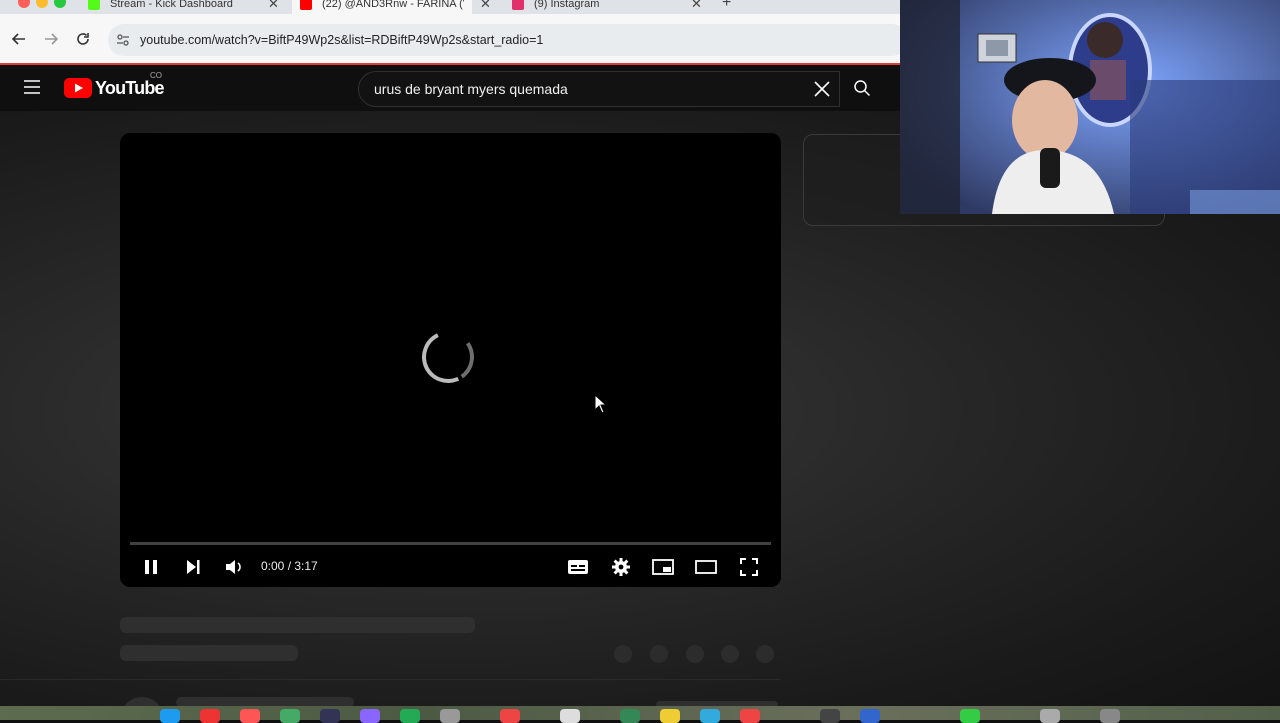 Image resolution: width=1280 pixels, height=723 pixels. What do you see at coordinates (209, 653) in the screenshot?
I see `channel-skeleton` at bounding box center [209, 653].